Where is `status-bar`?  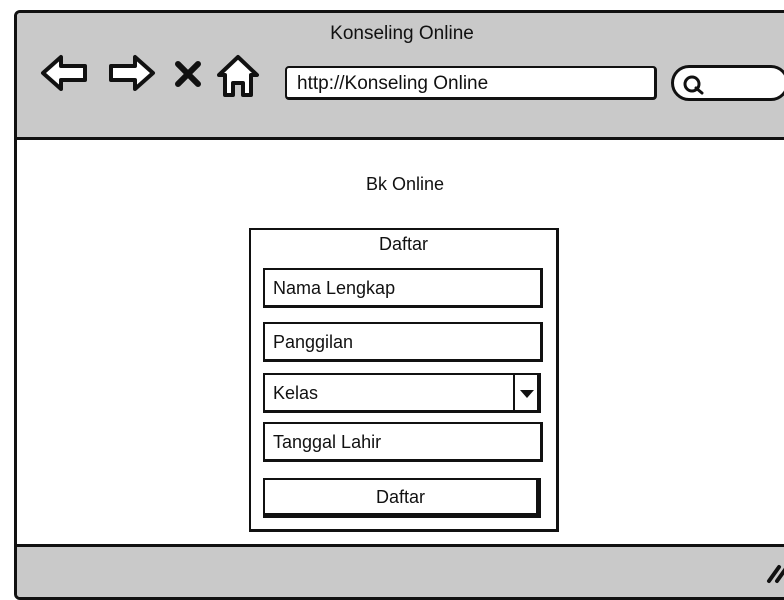 status-bar is located at coordinates (400, 570).